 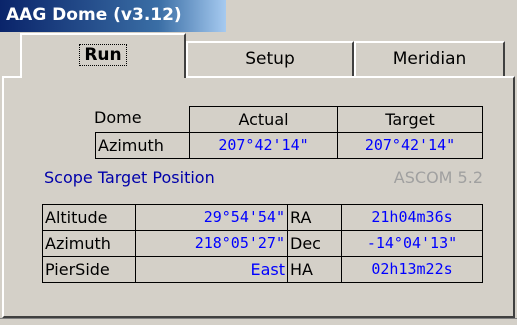 What do you see at coordinates (211, 243) in the screenshot?
I see `scope-azimuth-value: 218°05'27"` at bounding box center [211, 243].